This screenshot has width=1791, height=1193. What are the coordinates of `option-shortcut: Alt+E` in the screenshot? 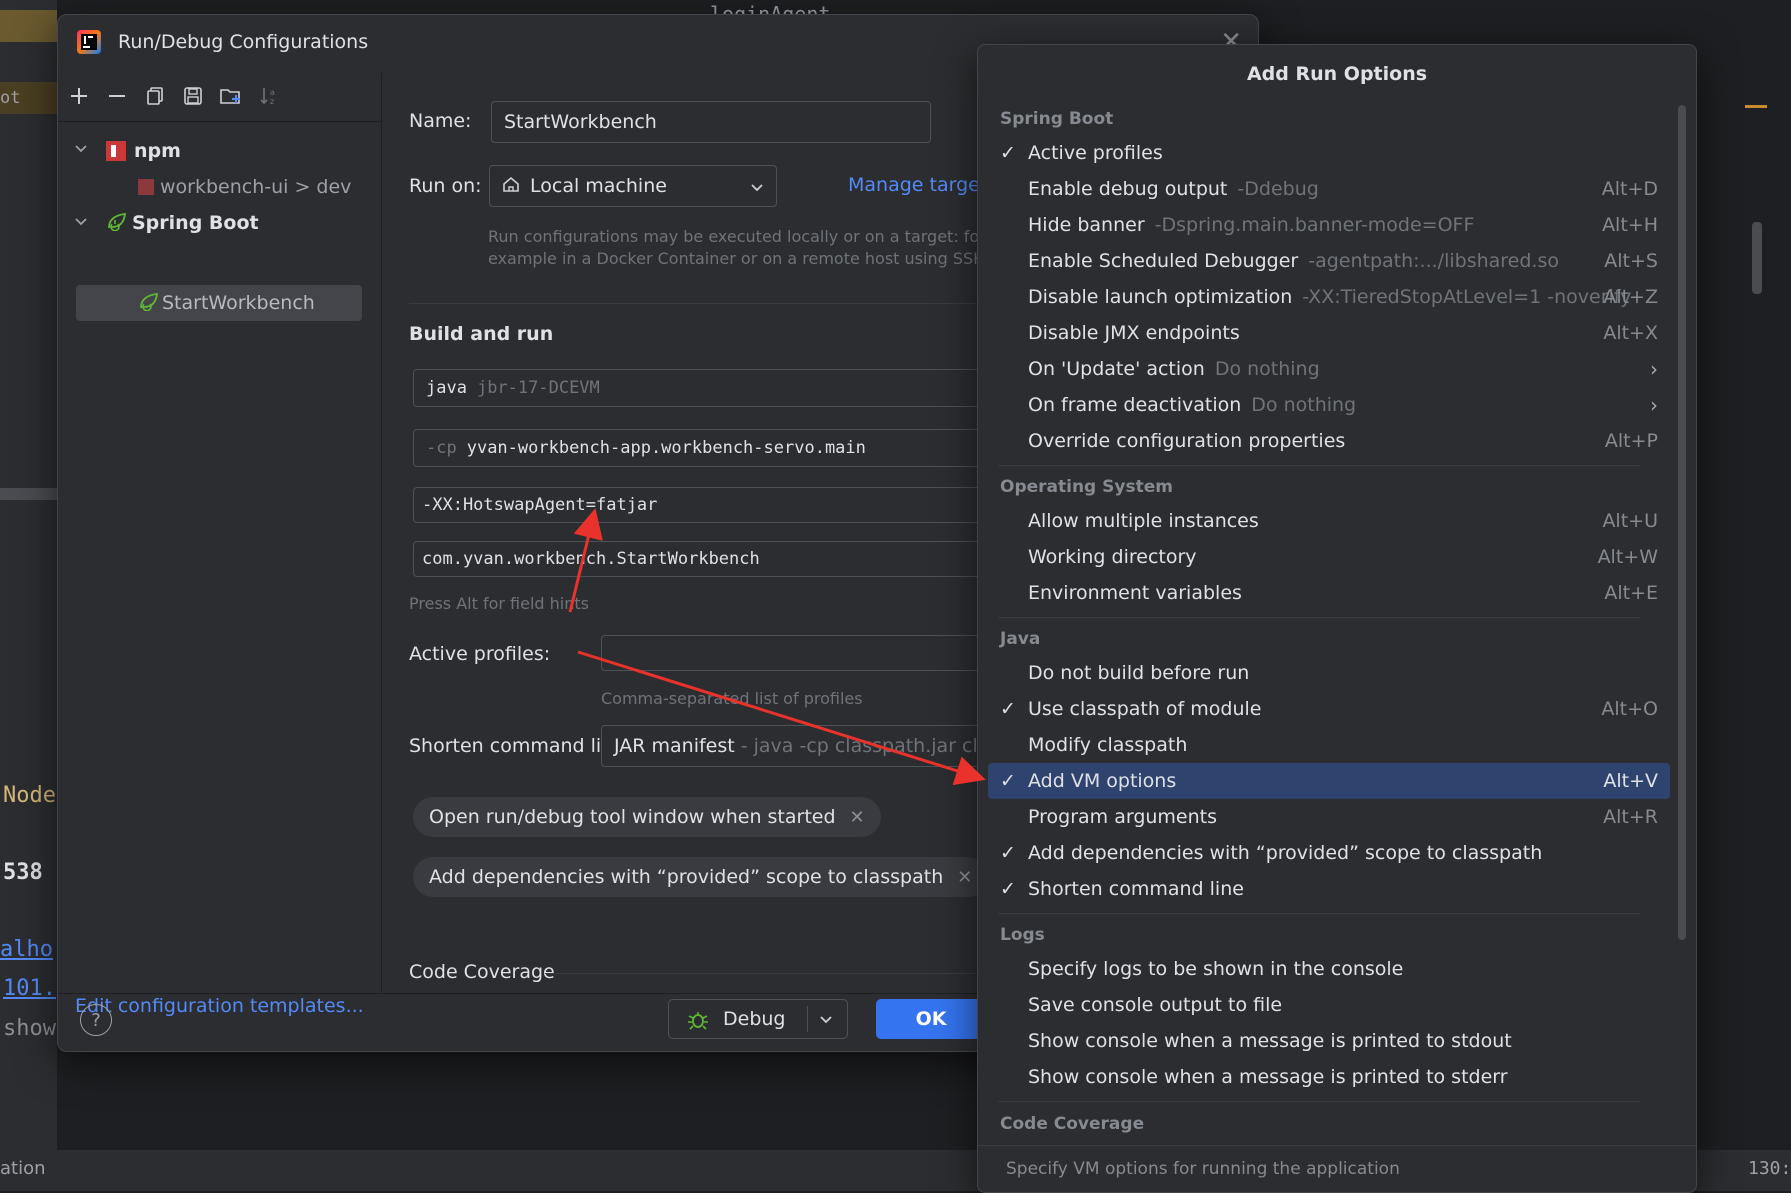 It's located at (1631, 593).